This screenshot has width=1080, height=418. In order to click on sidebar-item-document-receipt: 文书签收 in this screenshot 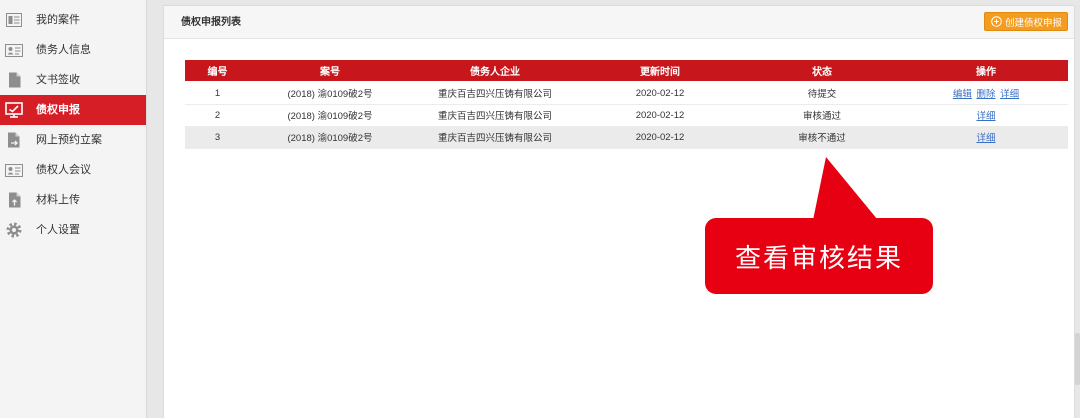, I will do `click(73, 80)`.